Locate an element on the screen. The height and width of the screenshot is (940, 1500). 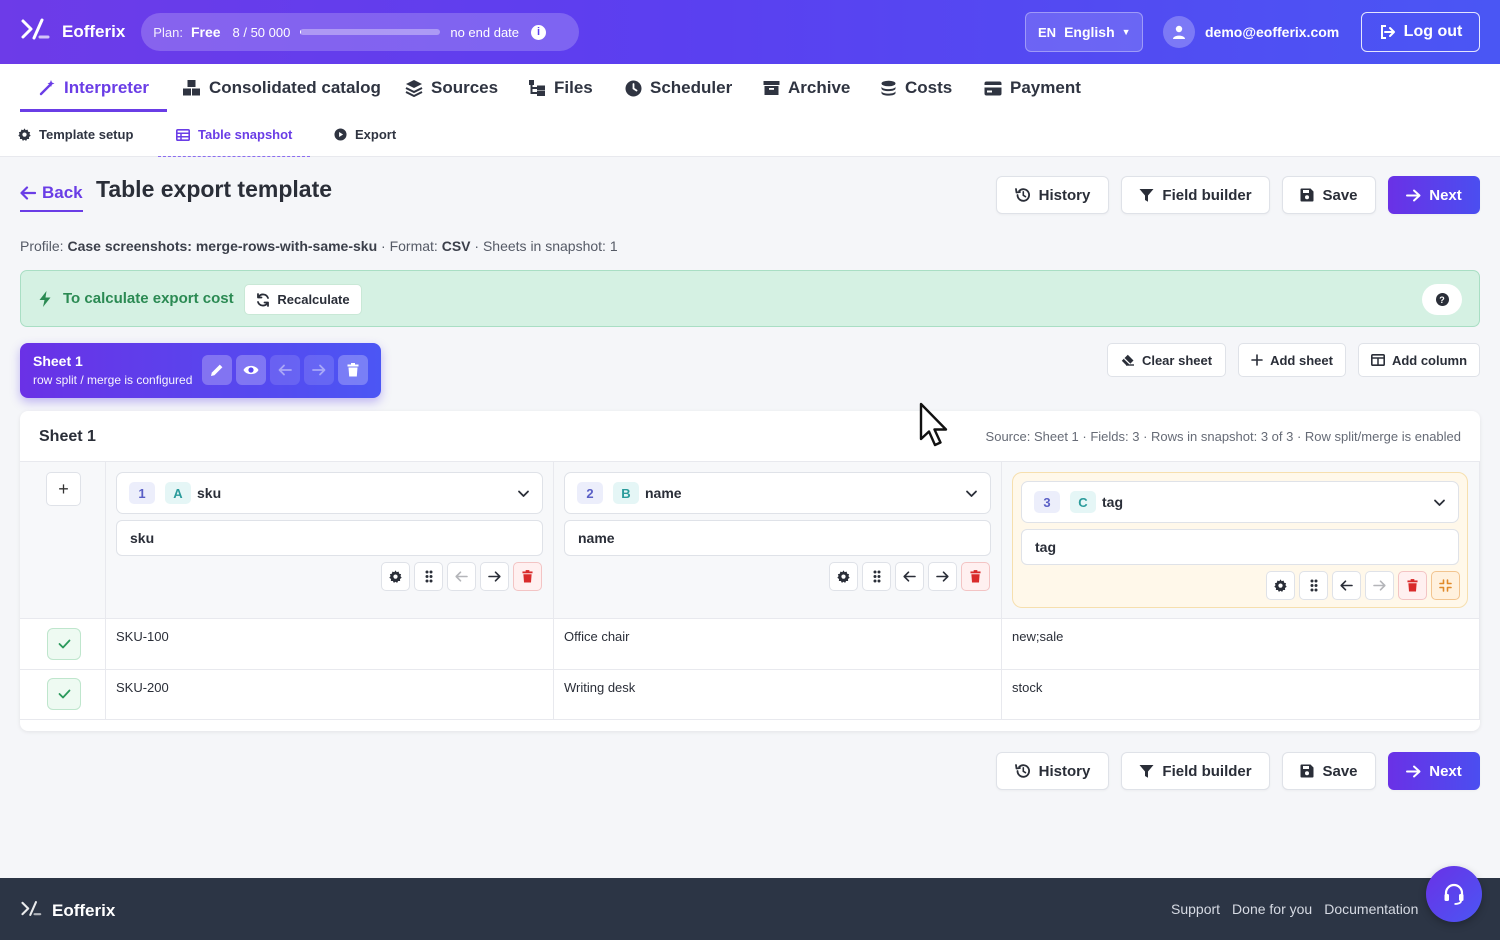
language-name: English is located at coordinates (1089, 32).